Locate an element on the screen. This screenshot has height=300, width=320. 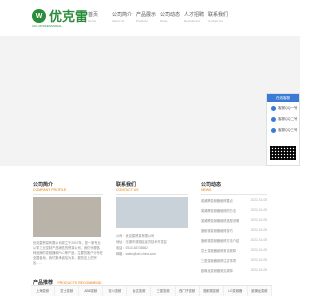
news-title-text: 三菱变频器维修注意事项 is located at coordinates (219, 261).